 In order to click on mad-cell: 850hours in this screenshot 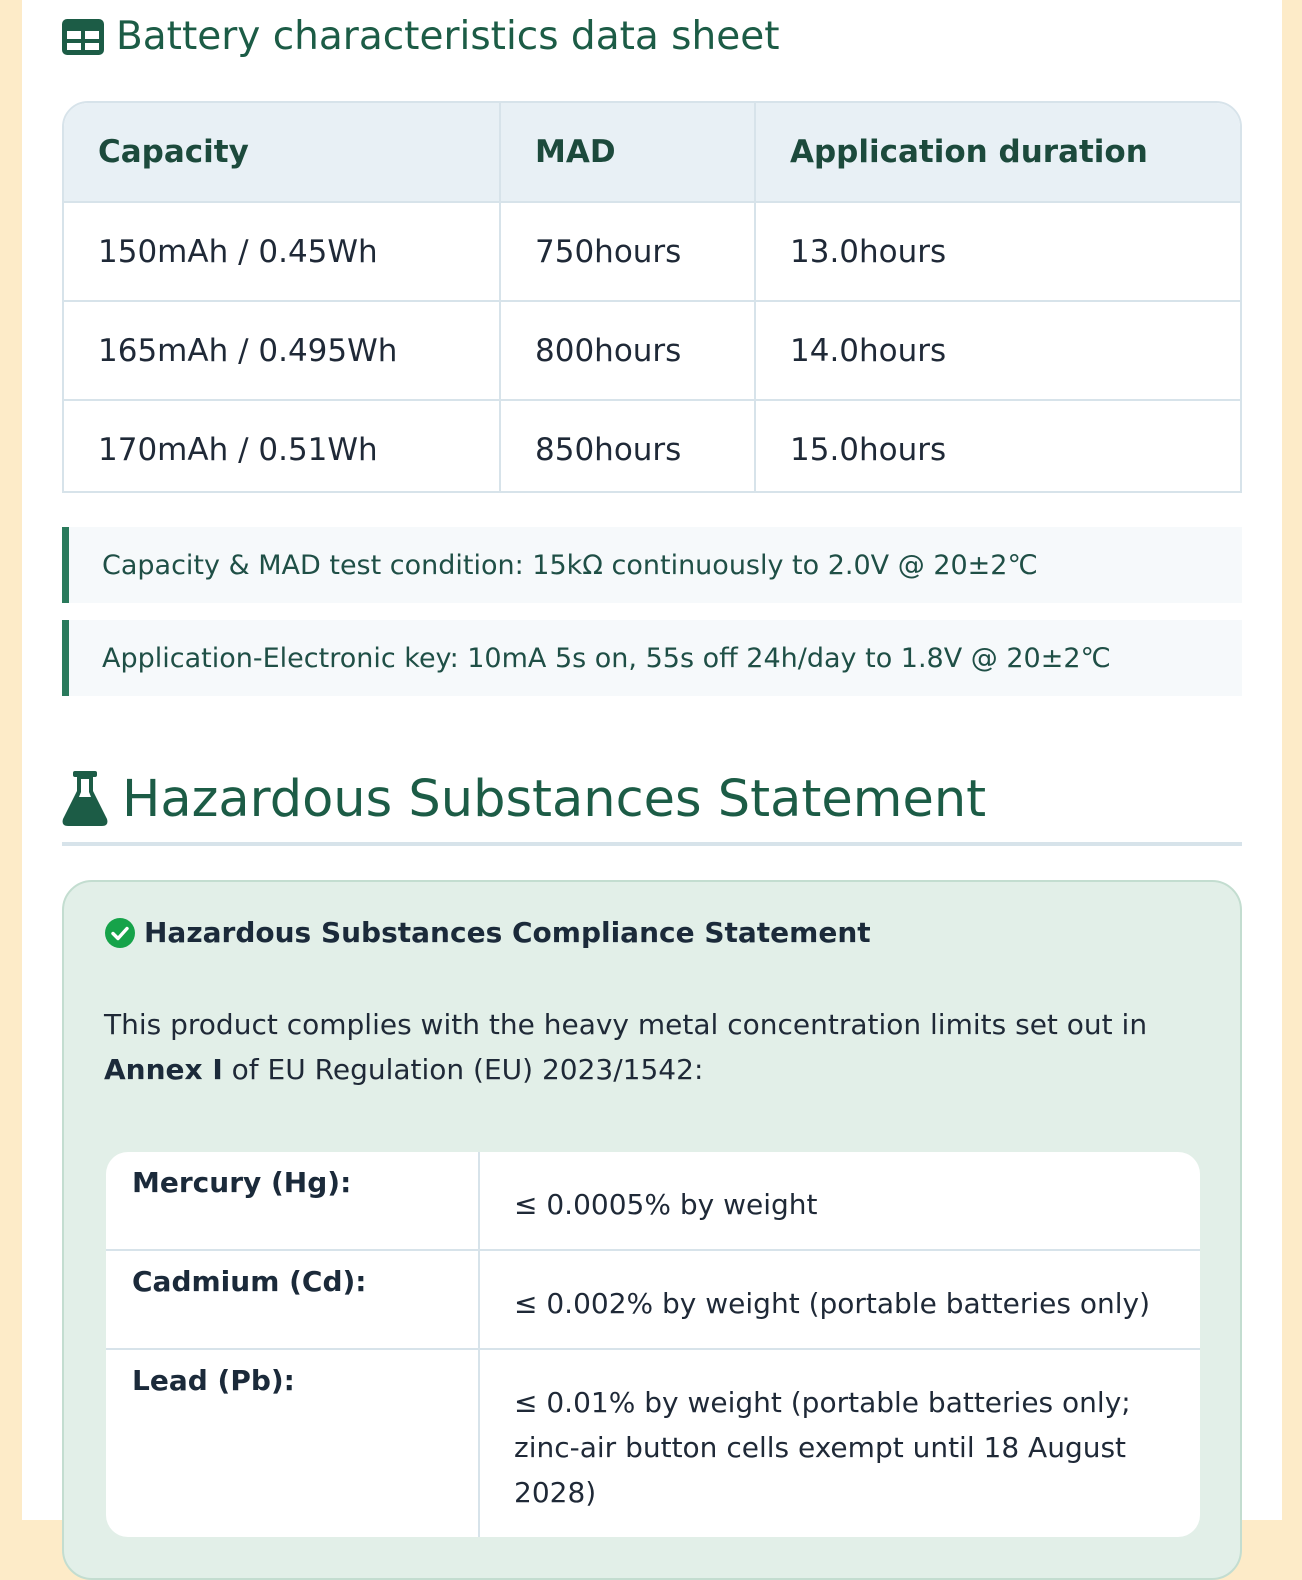, I will do `click(628, 445)`.